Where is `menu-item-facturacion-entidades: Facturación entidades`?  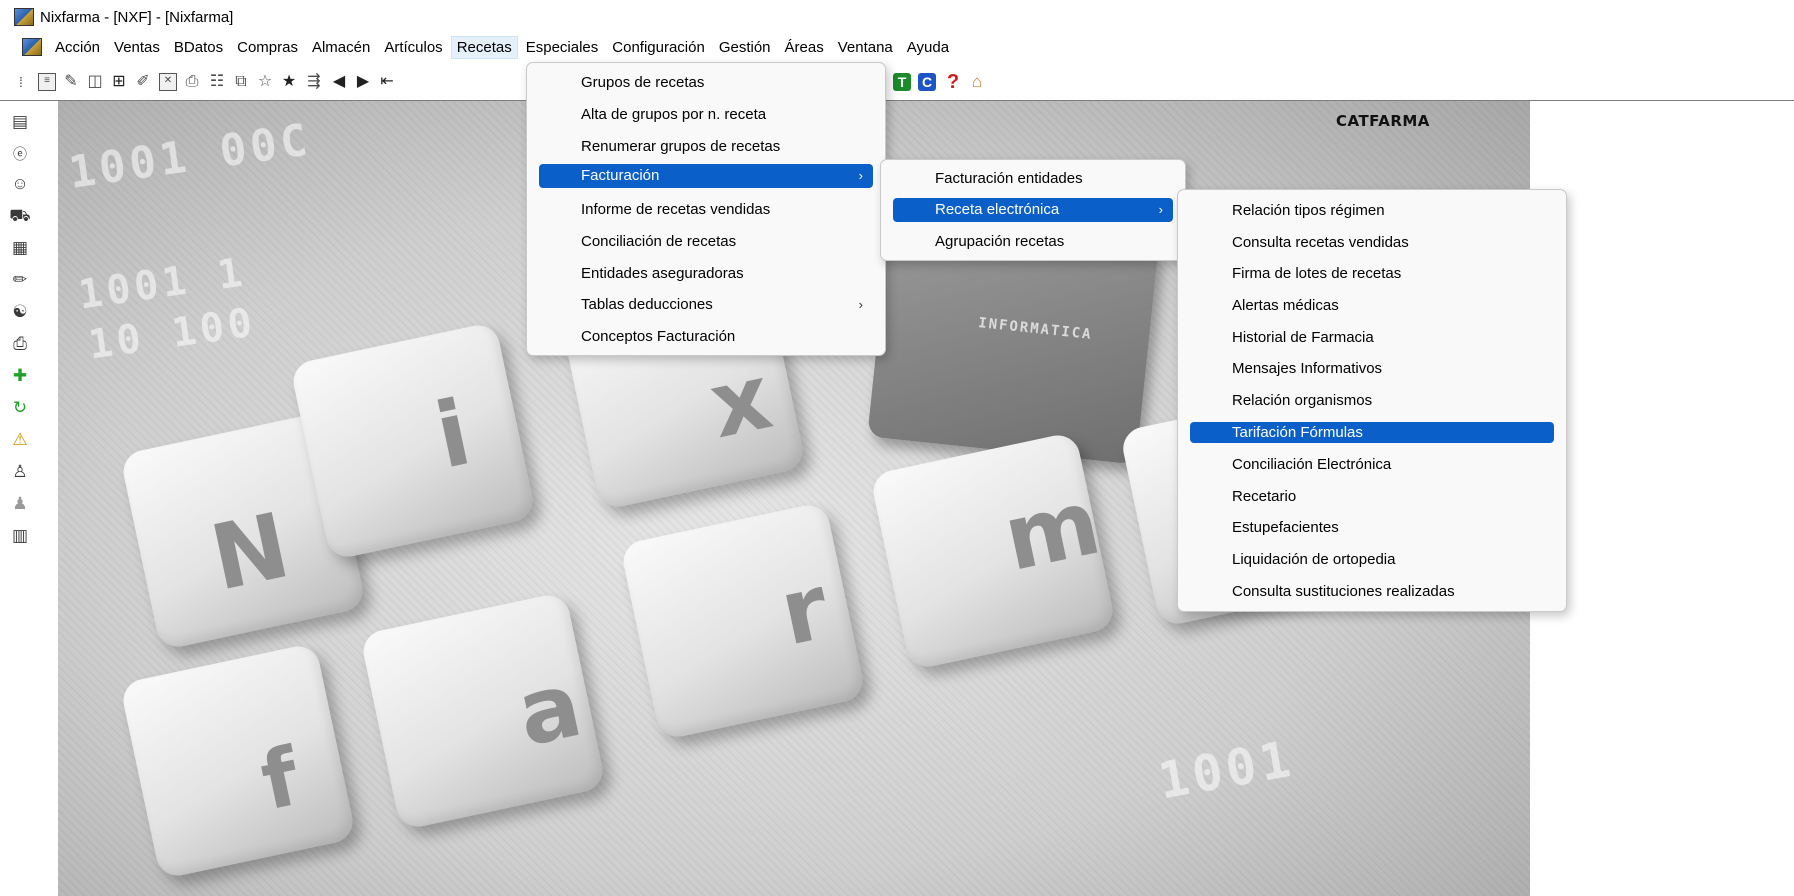
menu-item-facturacion-entidades: Facturación entidades is located at coordinates (1033, 179).